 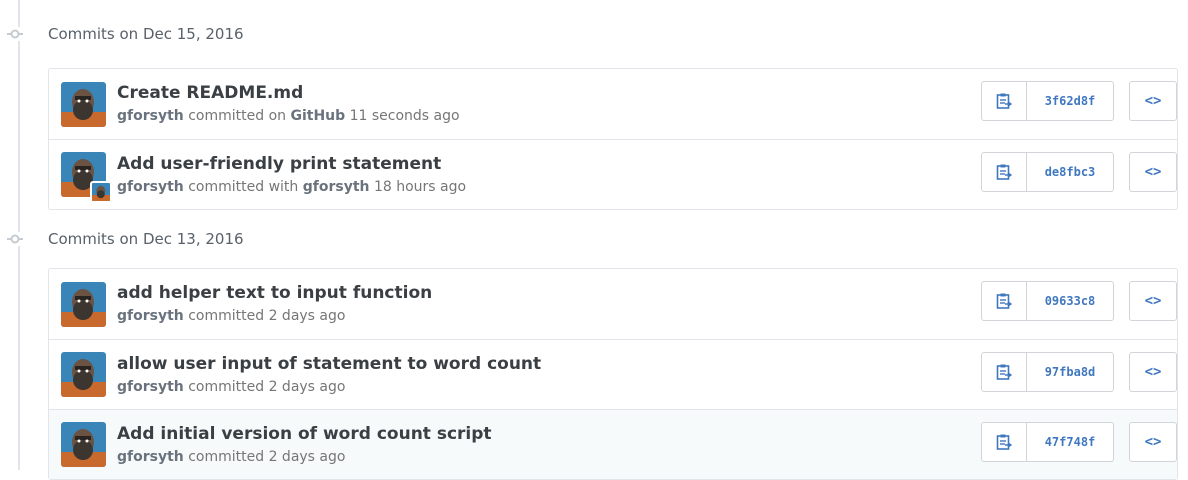 What do you see at coordinates (1070, 172) in the screenshot?
I see `commit-sha-link: de8fbc3` at bounding box center [1070, 172].